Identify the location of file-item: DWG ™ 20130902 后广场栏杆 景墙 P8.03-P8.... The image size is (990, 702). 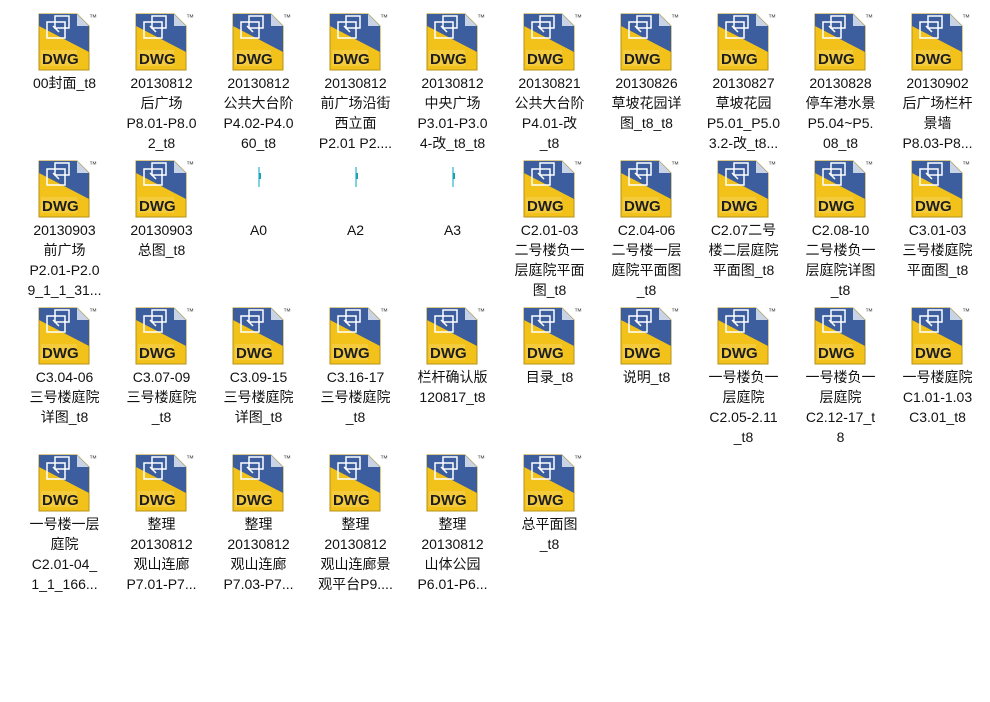
(937, 82).